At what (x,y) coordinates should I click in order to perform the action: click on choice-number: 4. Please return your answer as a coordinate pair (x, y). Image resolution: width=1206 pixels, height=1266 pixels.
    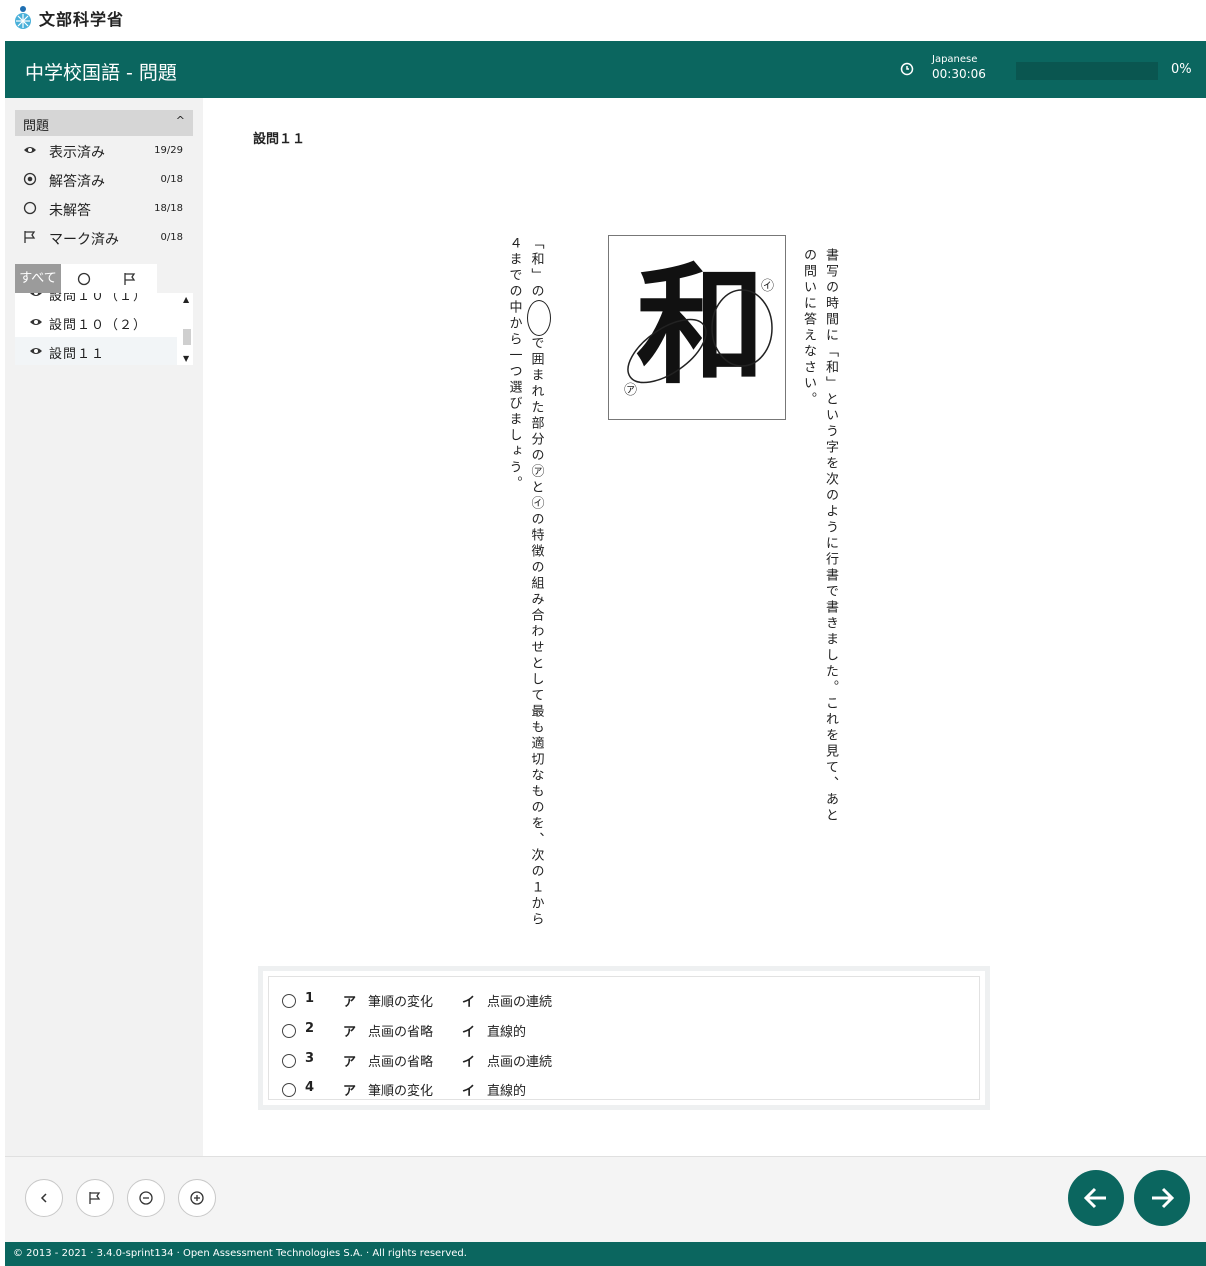
    Looking at the image, I should click on (310, 1087).